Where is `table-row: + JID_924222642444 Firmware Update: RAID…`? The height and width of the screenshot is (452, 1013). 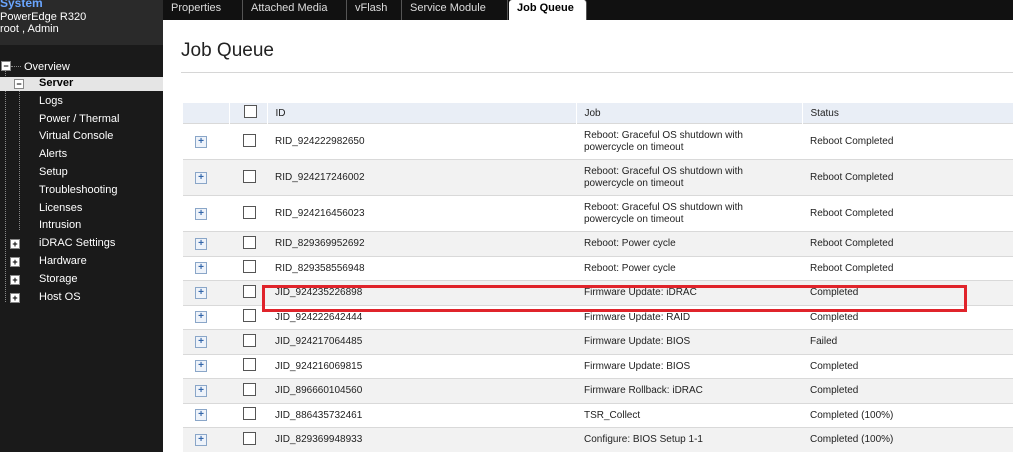
table-row: + JID_924222642444 Firmware Update: RAID… is located at coordinates (598, 317).